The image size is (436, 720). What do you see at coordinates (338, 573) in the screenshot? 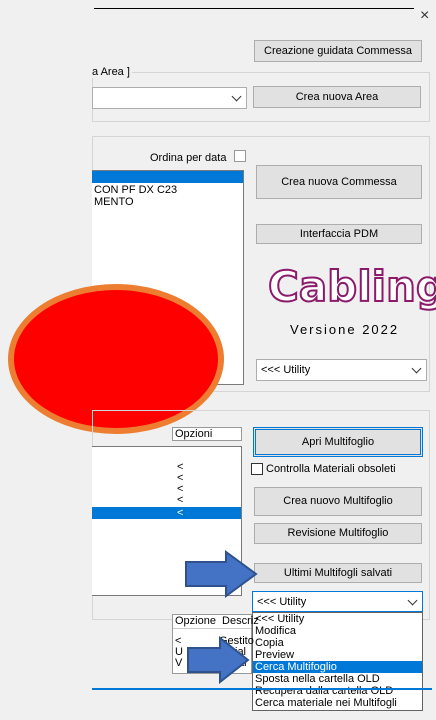
I see `recent-multifogli-button: Ultimi Multifogli salvati` at bounding box center [338, 573].